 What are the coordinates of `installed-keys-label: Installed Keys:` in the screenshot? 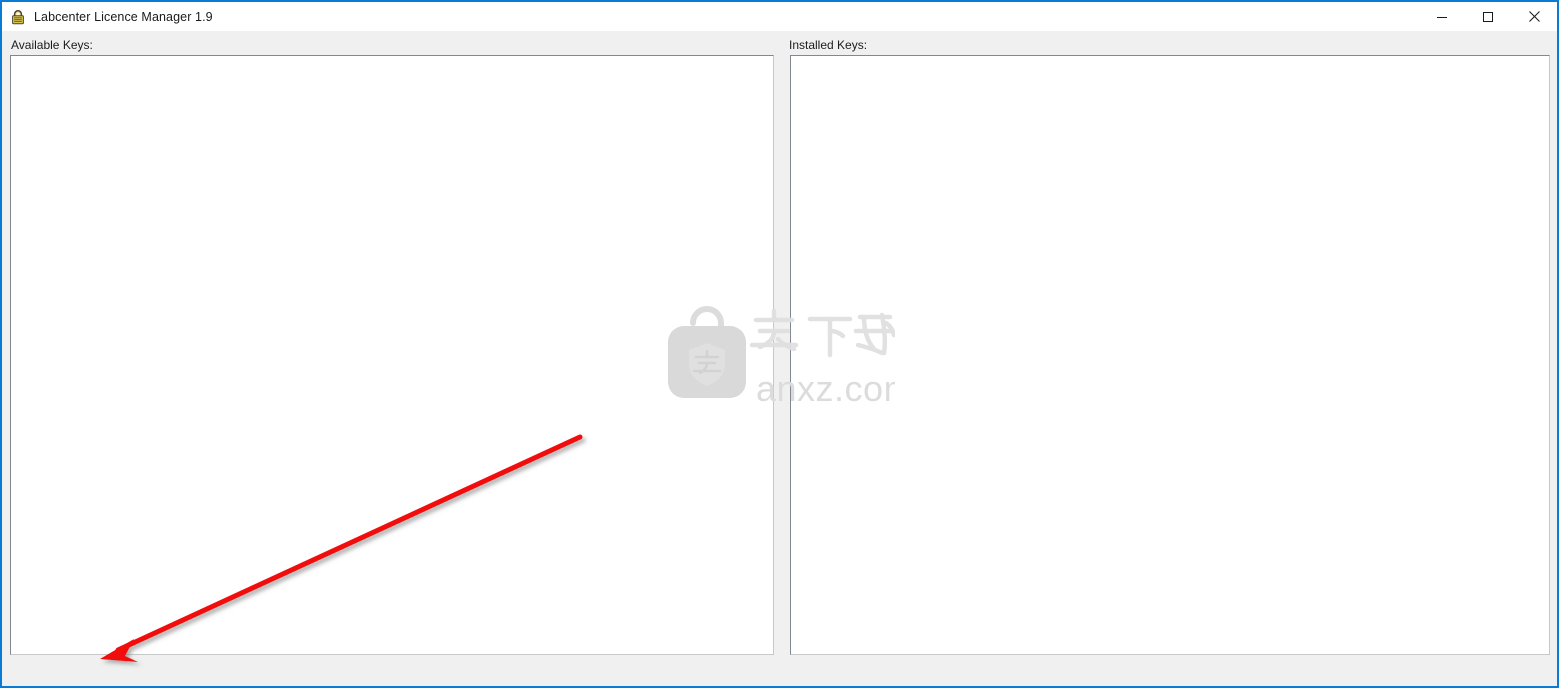 It's located at (828, 45).